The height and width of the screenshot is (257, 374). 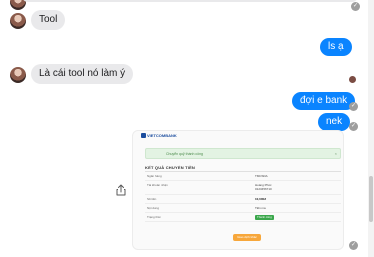 I want to click on receipt-row: Ngân hàng TMCSDA, so click(x=243, y=177).